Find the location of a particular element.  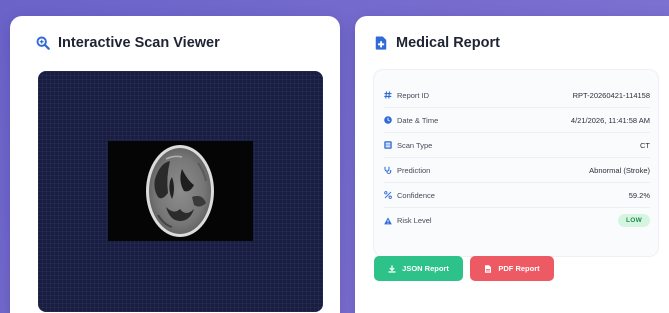

report-id-label-group: Report ID is located at coordinates (406, 95).